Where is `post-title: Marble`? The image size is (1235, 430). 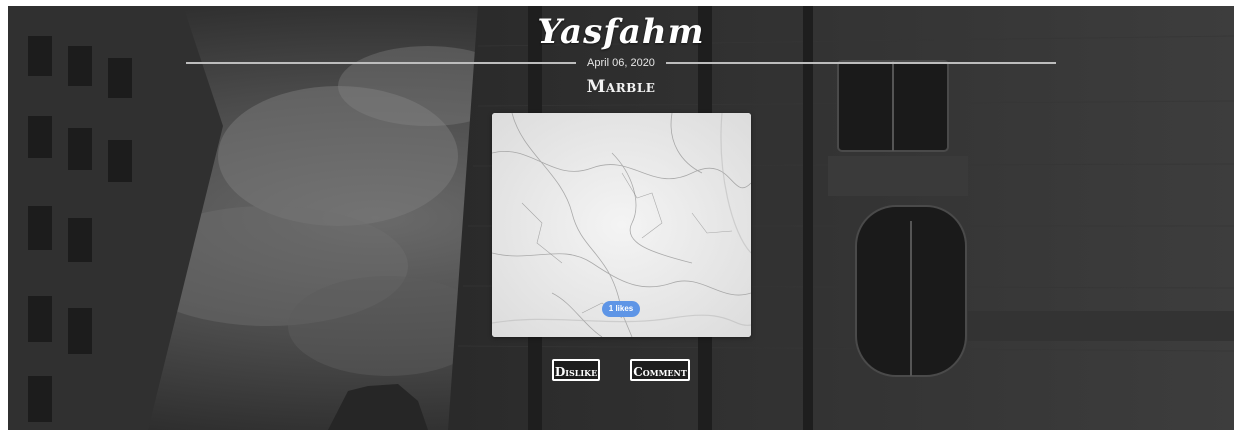 post-title: Marble is located at coordinates (621, 87).